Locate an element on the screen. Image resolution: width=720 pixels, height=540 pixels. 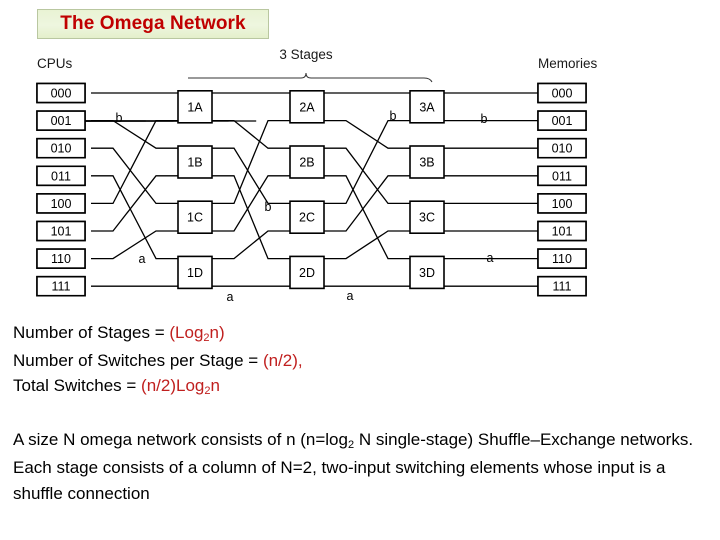
cpu-node-top-000: 000 is located at coordinates (61, 93).